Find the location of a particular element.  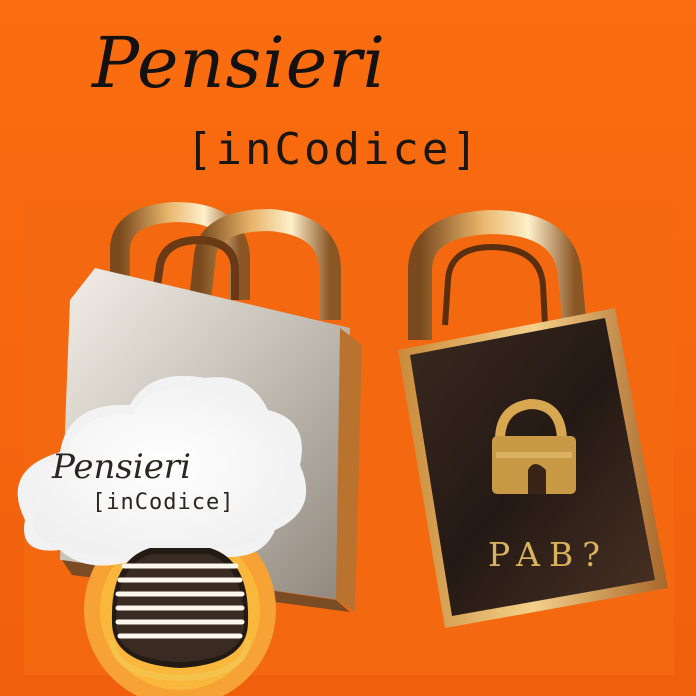

badge-subtitle: [inCodice] is located at coordinates (163, 502).